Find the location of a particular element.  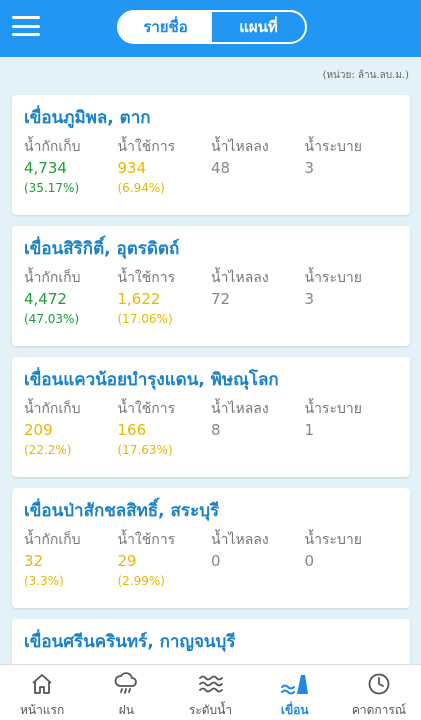

water-waves-icon is located at coordinates (211, 684).